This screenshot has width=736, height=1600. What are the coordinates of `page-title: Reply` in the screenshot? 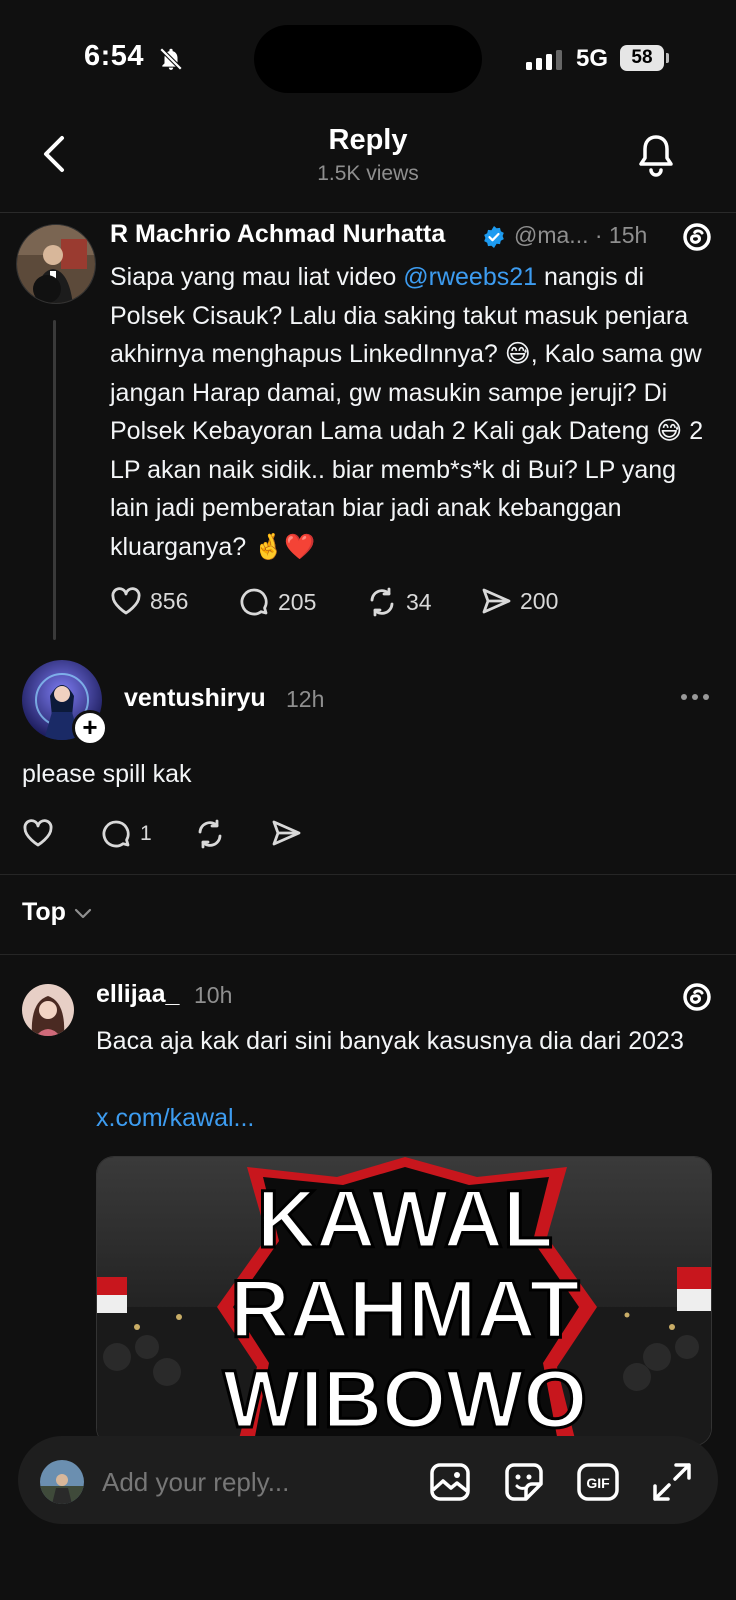 It's located at (368, 140).